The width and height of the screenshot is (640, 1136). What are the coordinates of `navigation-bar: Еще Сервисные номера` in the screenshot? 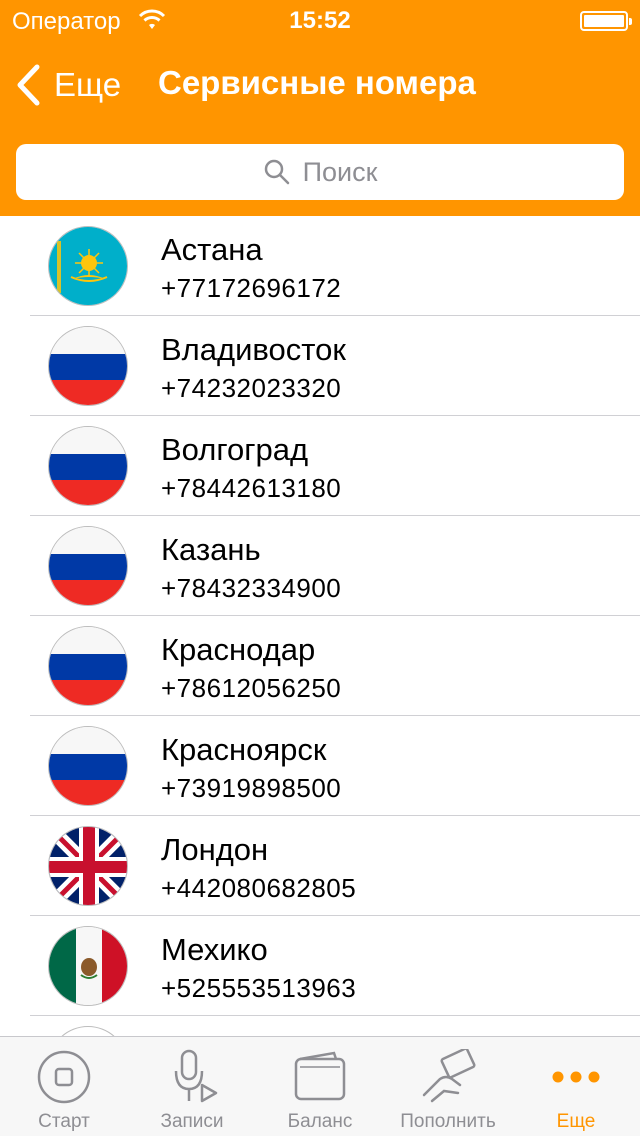 It's located at (320, 84).